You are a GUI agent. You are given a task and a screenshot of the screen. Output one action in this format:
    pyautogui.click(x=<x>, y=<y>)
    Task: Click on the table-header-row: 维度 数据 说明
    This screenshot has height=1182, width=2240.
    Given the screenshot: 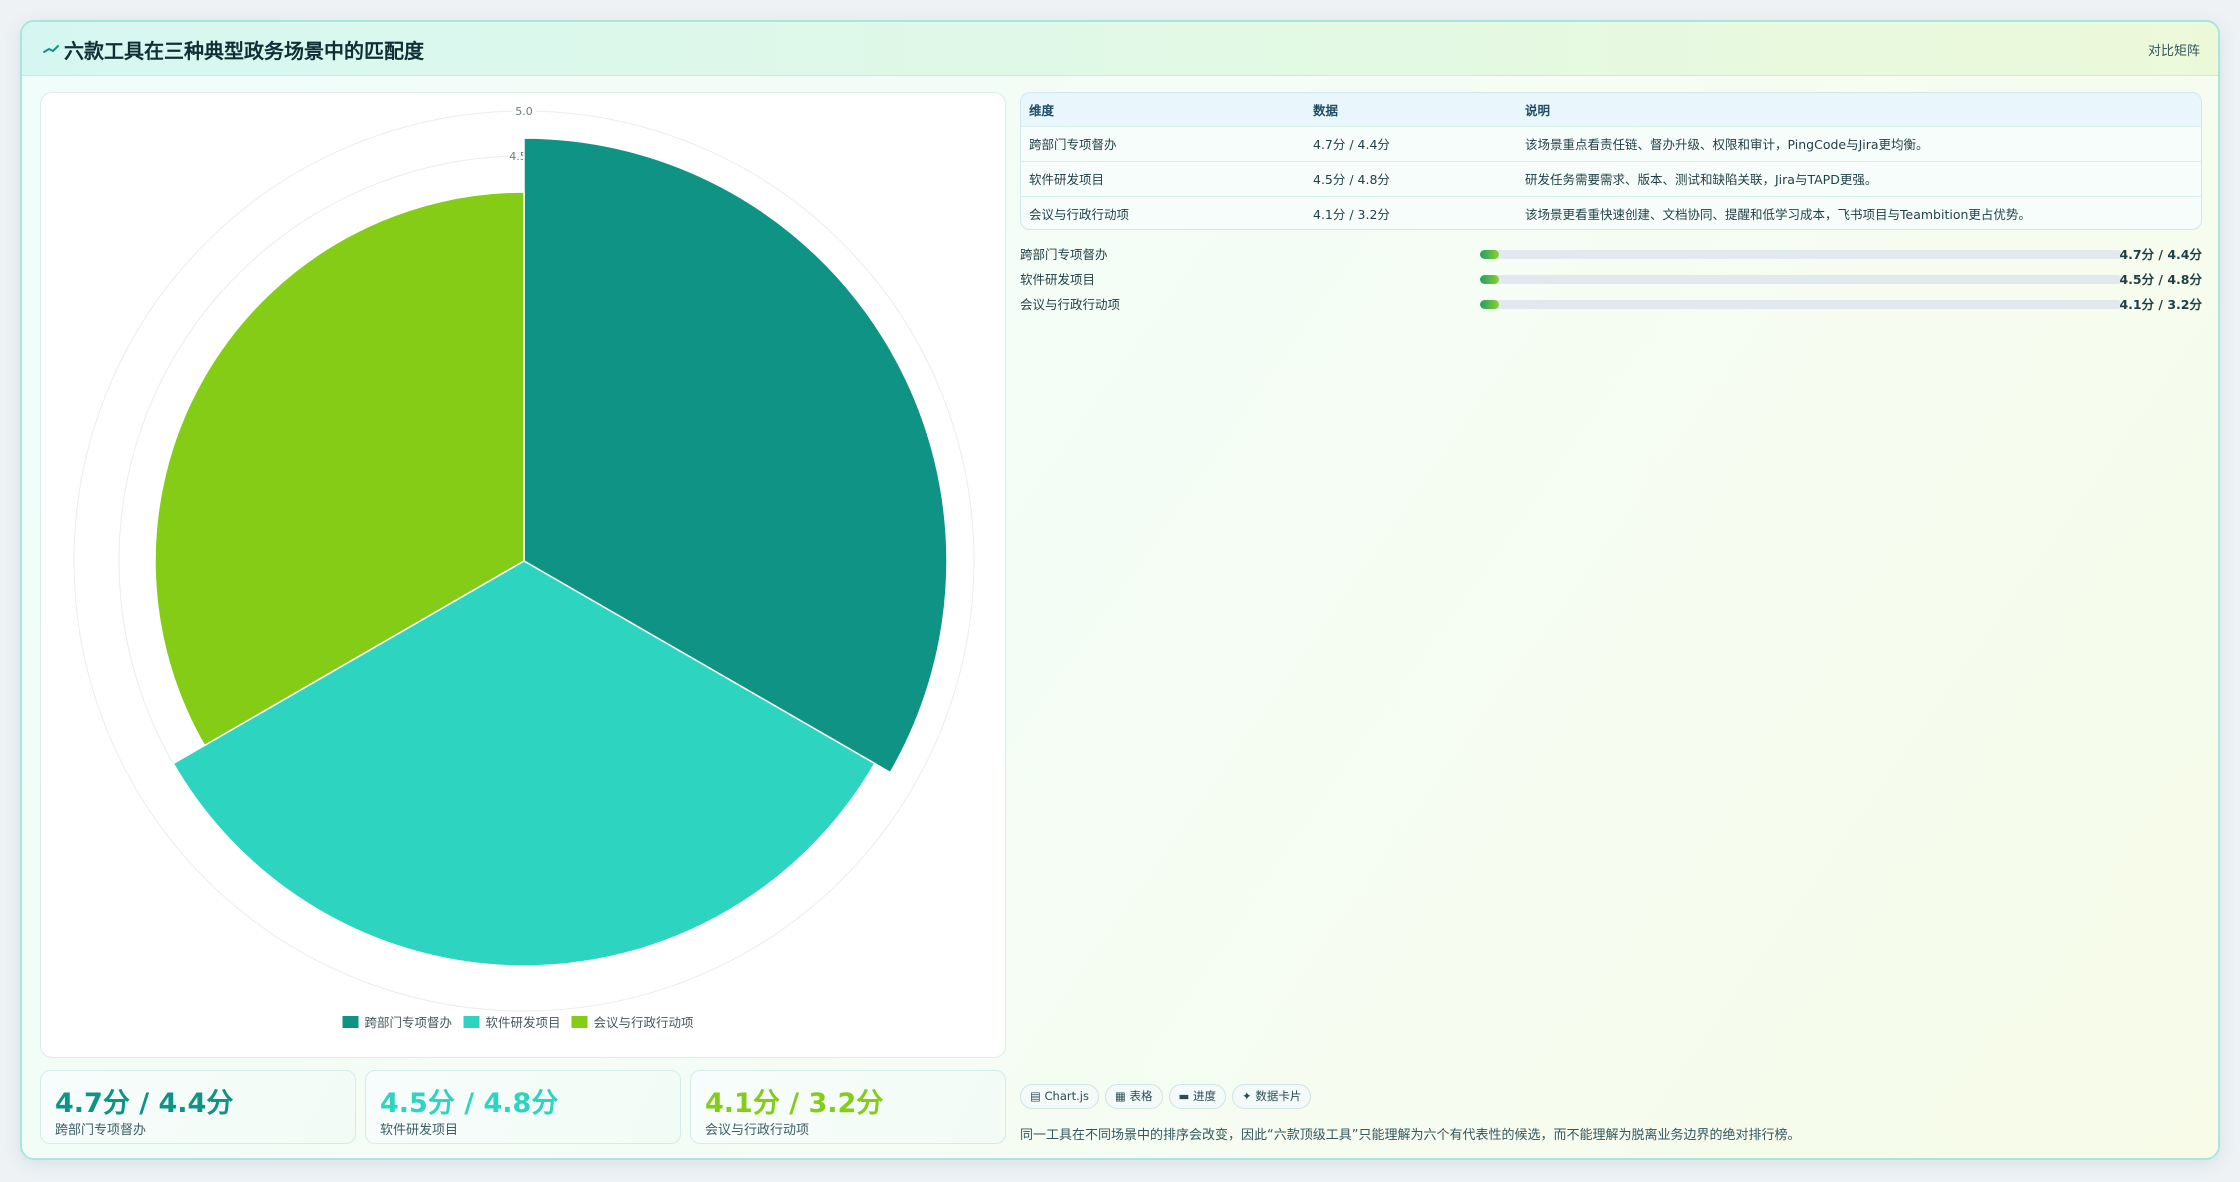 What is the action you would take?
    pyautogui.click(x=1611, y=109)
    